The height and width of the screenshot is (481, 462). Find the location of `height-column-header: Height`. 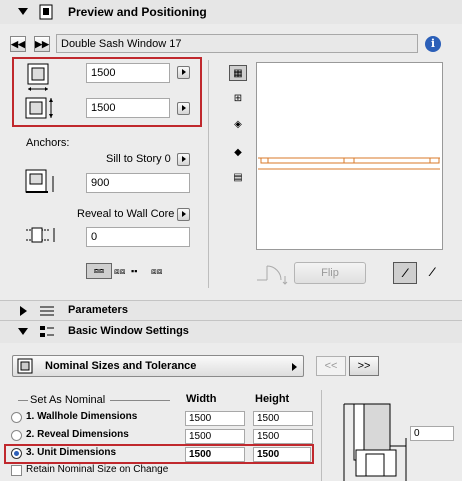

height-column-header: Height is located at coordinates (272, 399).